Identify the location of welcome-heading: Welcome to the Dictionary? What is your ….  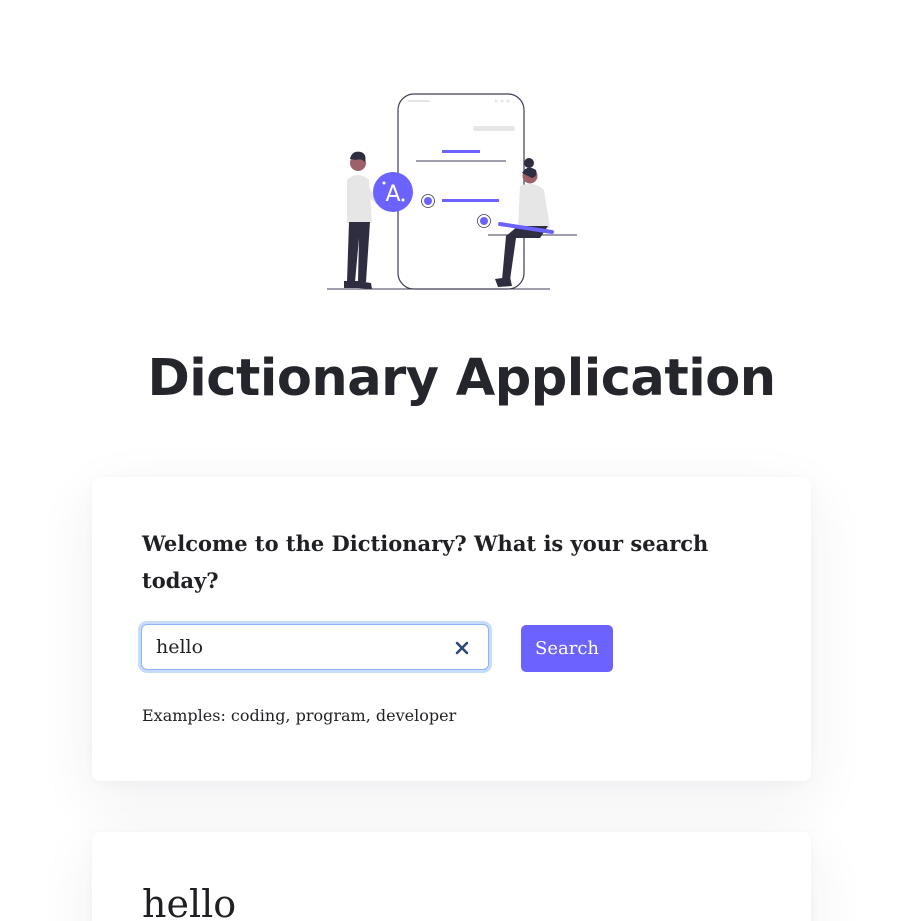
(425, 562).